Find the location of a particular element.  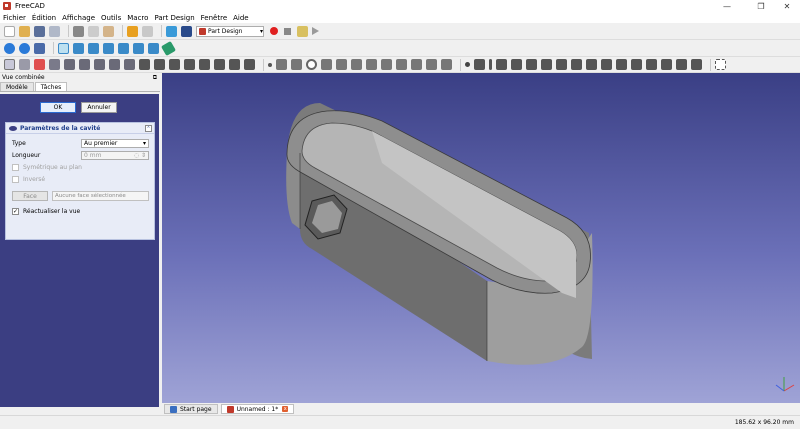

copy-icon is located at coordinates (93, 31).